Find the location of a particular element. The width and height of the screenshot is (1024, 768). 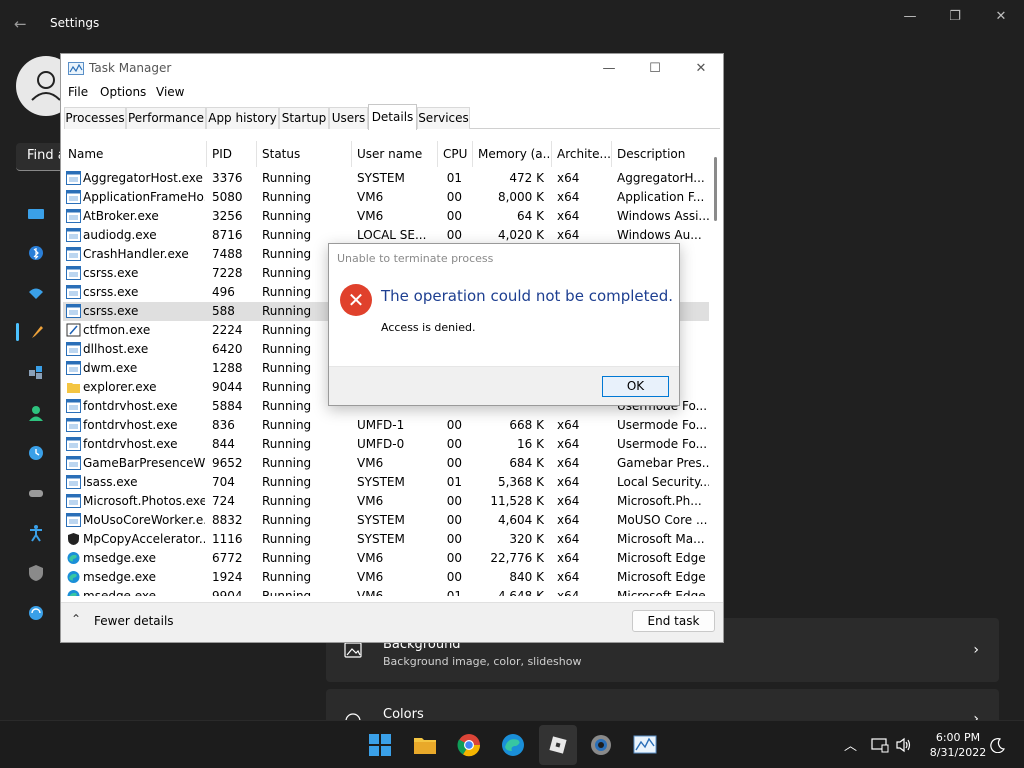

settings-gear-icon is located at coordinates (601, 745).